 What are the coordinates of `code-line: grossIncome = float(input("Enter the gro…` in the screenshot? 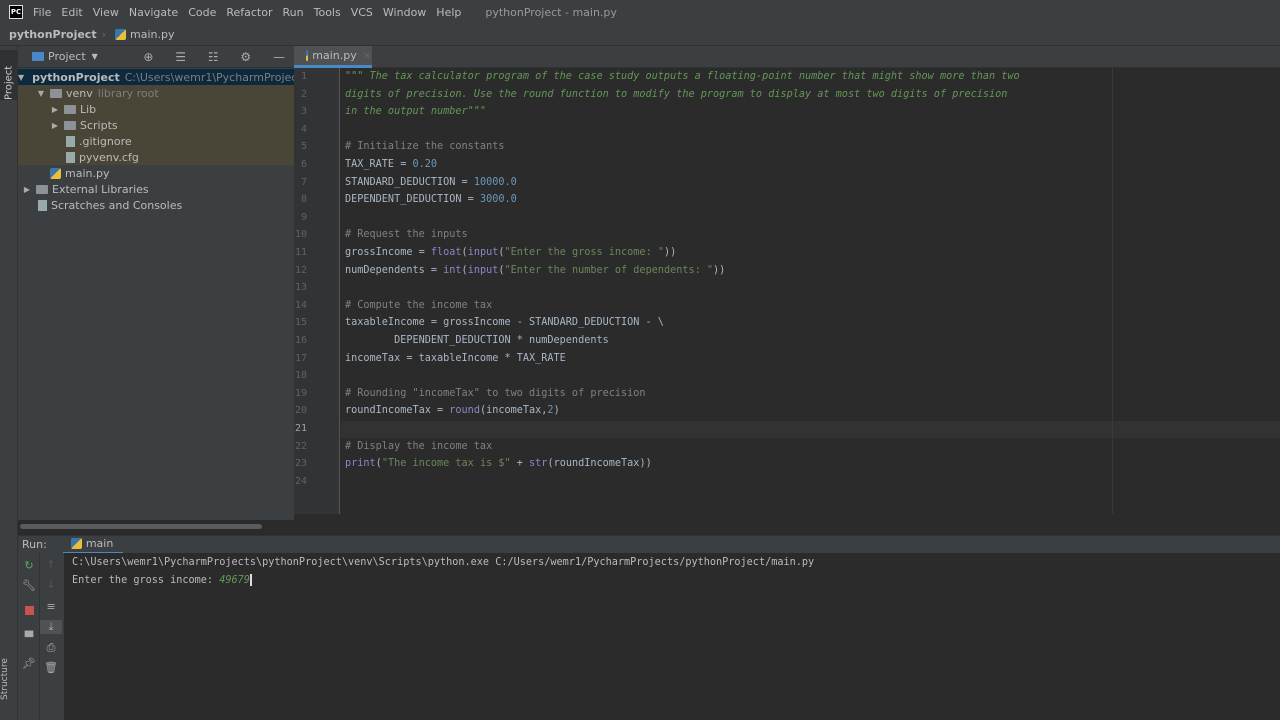 It's located at (510, 252).